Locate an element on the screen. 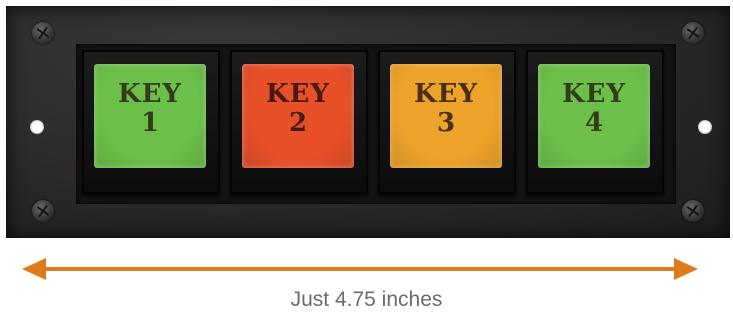 The height and width of the screenshot is (318, 733). screw-icon-bottom-left is located at coordinates (43, 211).